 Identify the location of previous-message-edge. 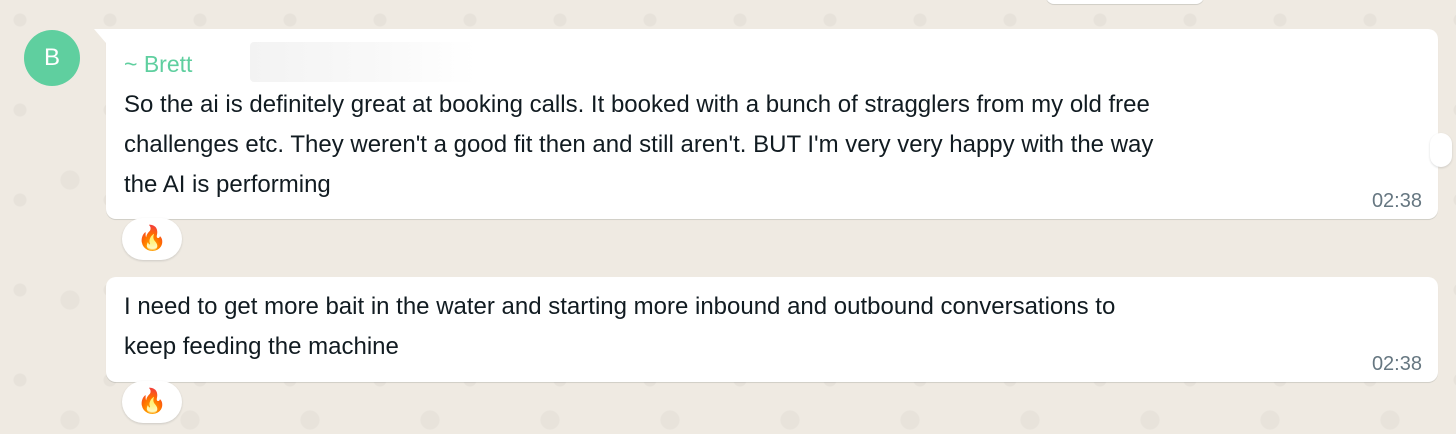
(1125, 2).